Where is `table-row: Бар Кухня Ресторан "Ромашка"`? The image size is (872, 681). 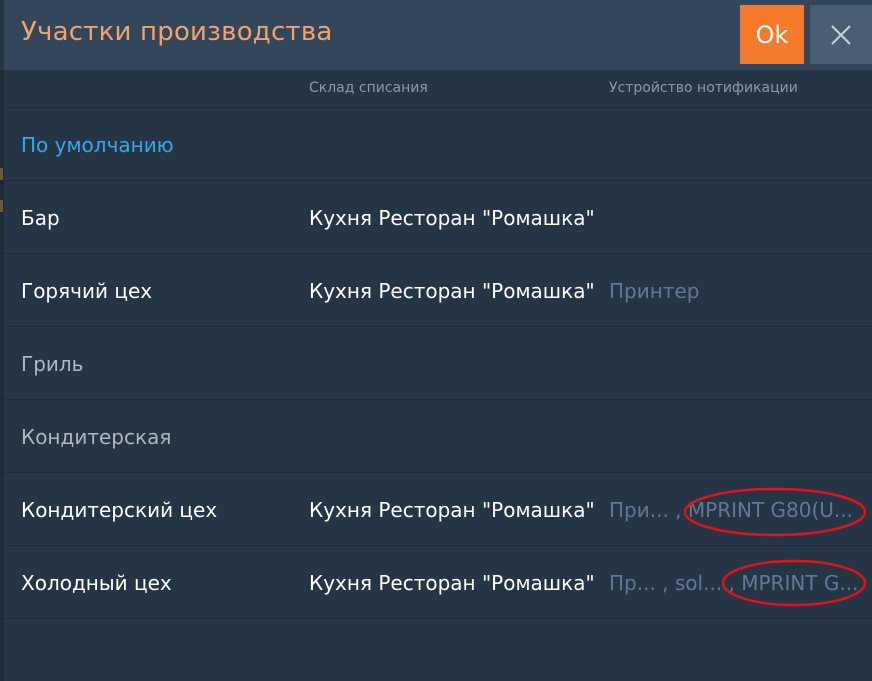
table-row: Бар Кухня Ресторан "Ромашка" is located at coordinates (438, 218).